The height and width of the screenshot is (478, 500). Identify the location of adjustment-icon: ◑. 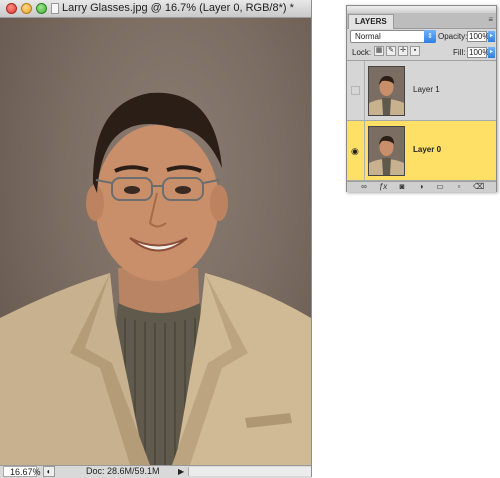
(421, 187).